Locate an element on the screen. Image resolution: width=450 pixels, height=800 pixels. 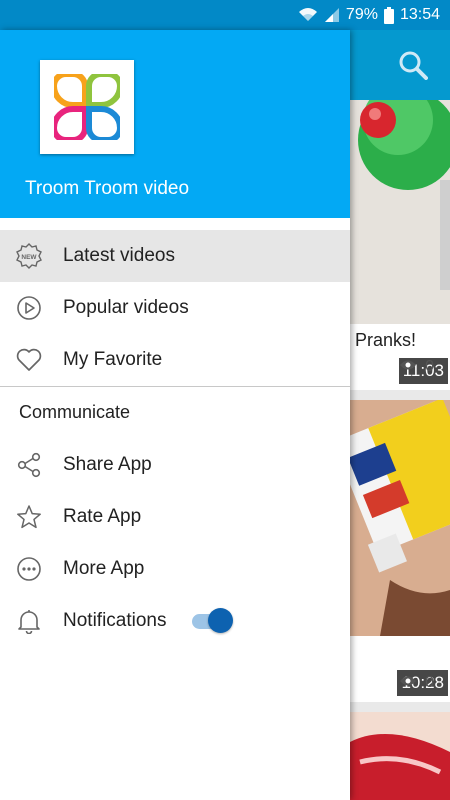
clover-logo-icon is located at coordinates (87, 107).